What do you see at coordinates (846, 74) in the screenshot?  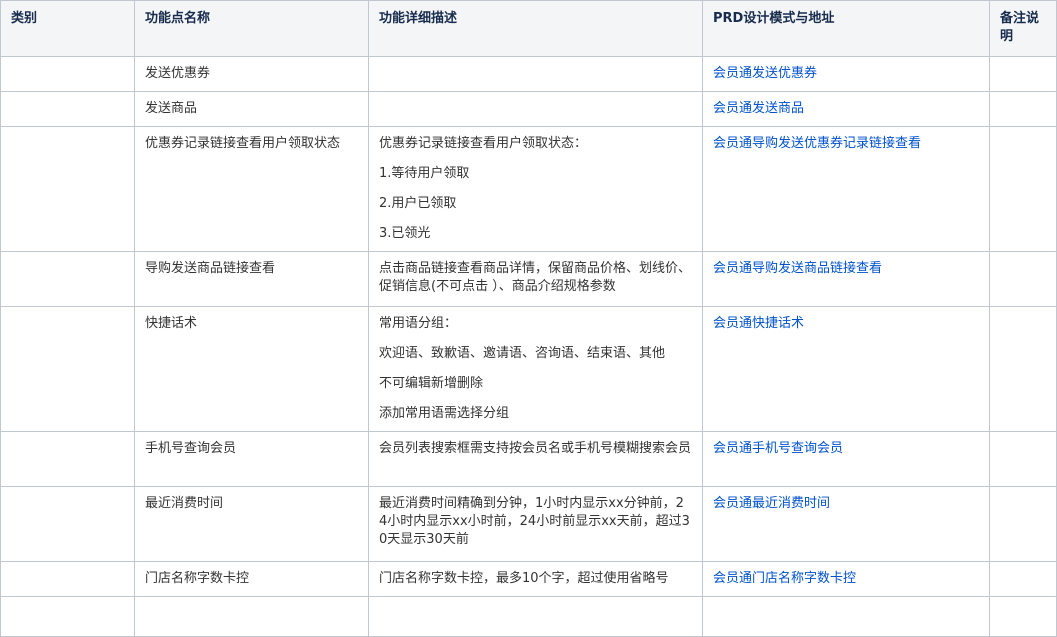 I see `cell-prd-design: 会员通发送优惠券` at bounding box center [846, 74].